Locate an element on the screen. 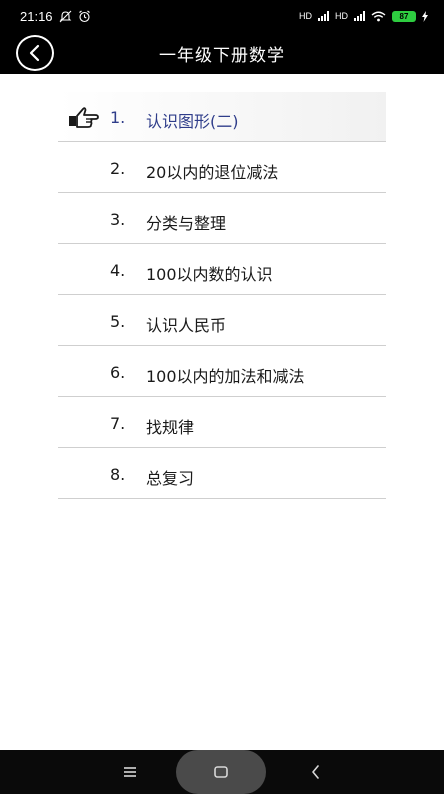 This screenshot has width=444, height=794. lesson-title: 20以内的退位减法 is located at coordinates (212, 172).